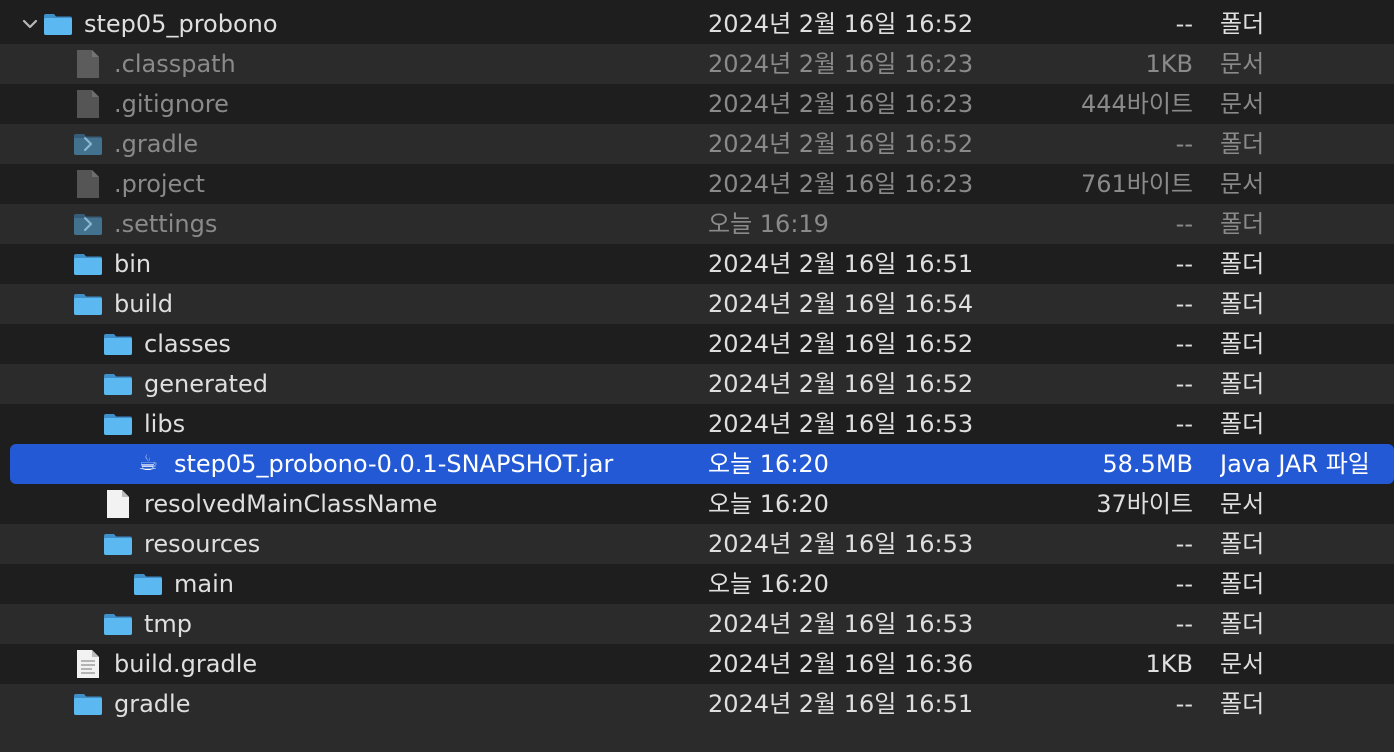 The image size is (1394, 752). Describe the element at coordinates (204, 584) in the screenshot. I see `file-name: main` at that location.